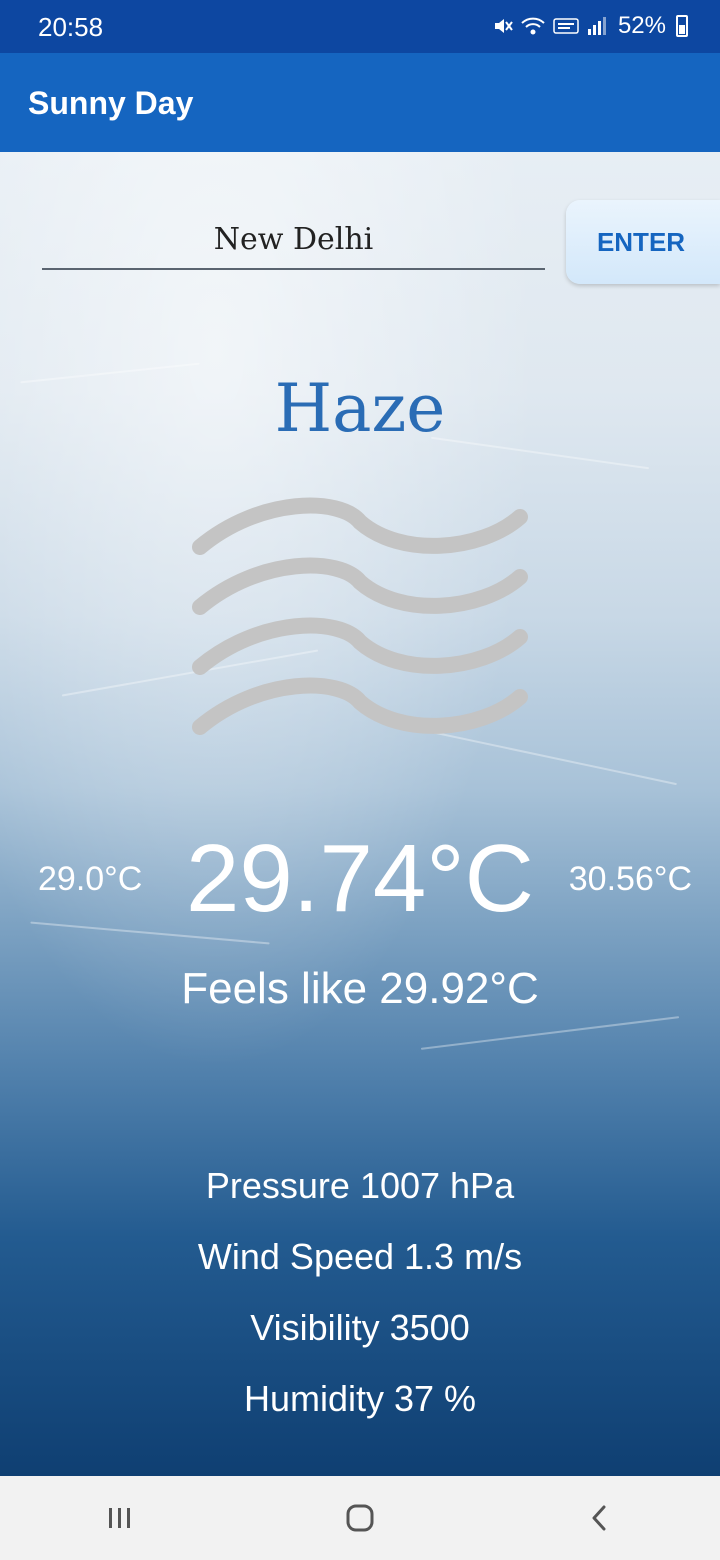 This screenshot has height=1560, width=720. I want to click on signal-icon, so click(596, 26).